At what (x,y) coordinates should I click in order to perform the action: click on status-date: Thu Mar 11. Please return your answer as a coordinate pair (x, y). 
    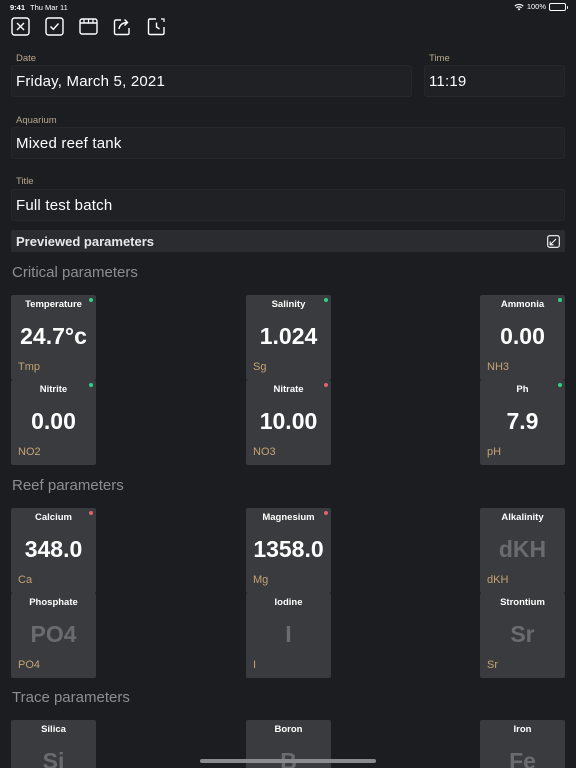
    Looking at the image, I should click on (49, 7).